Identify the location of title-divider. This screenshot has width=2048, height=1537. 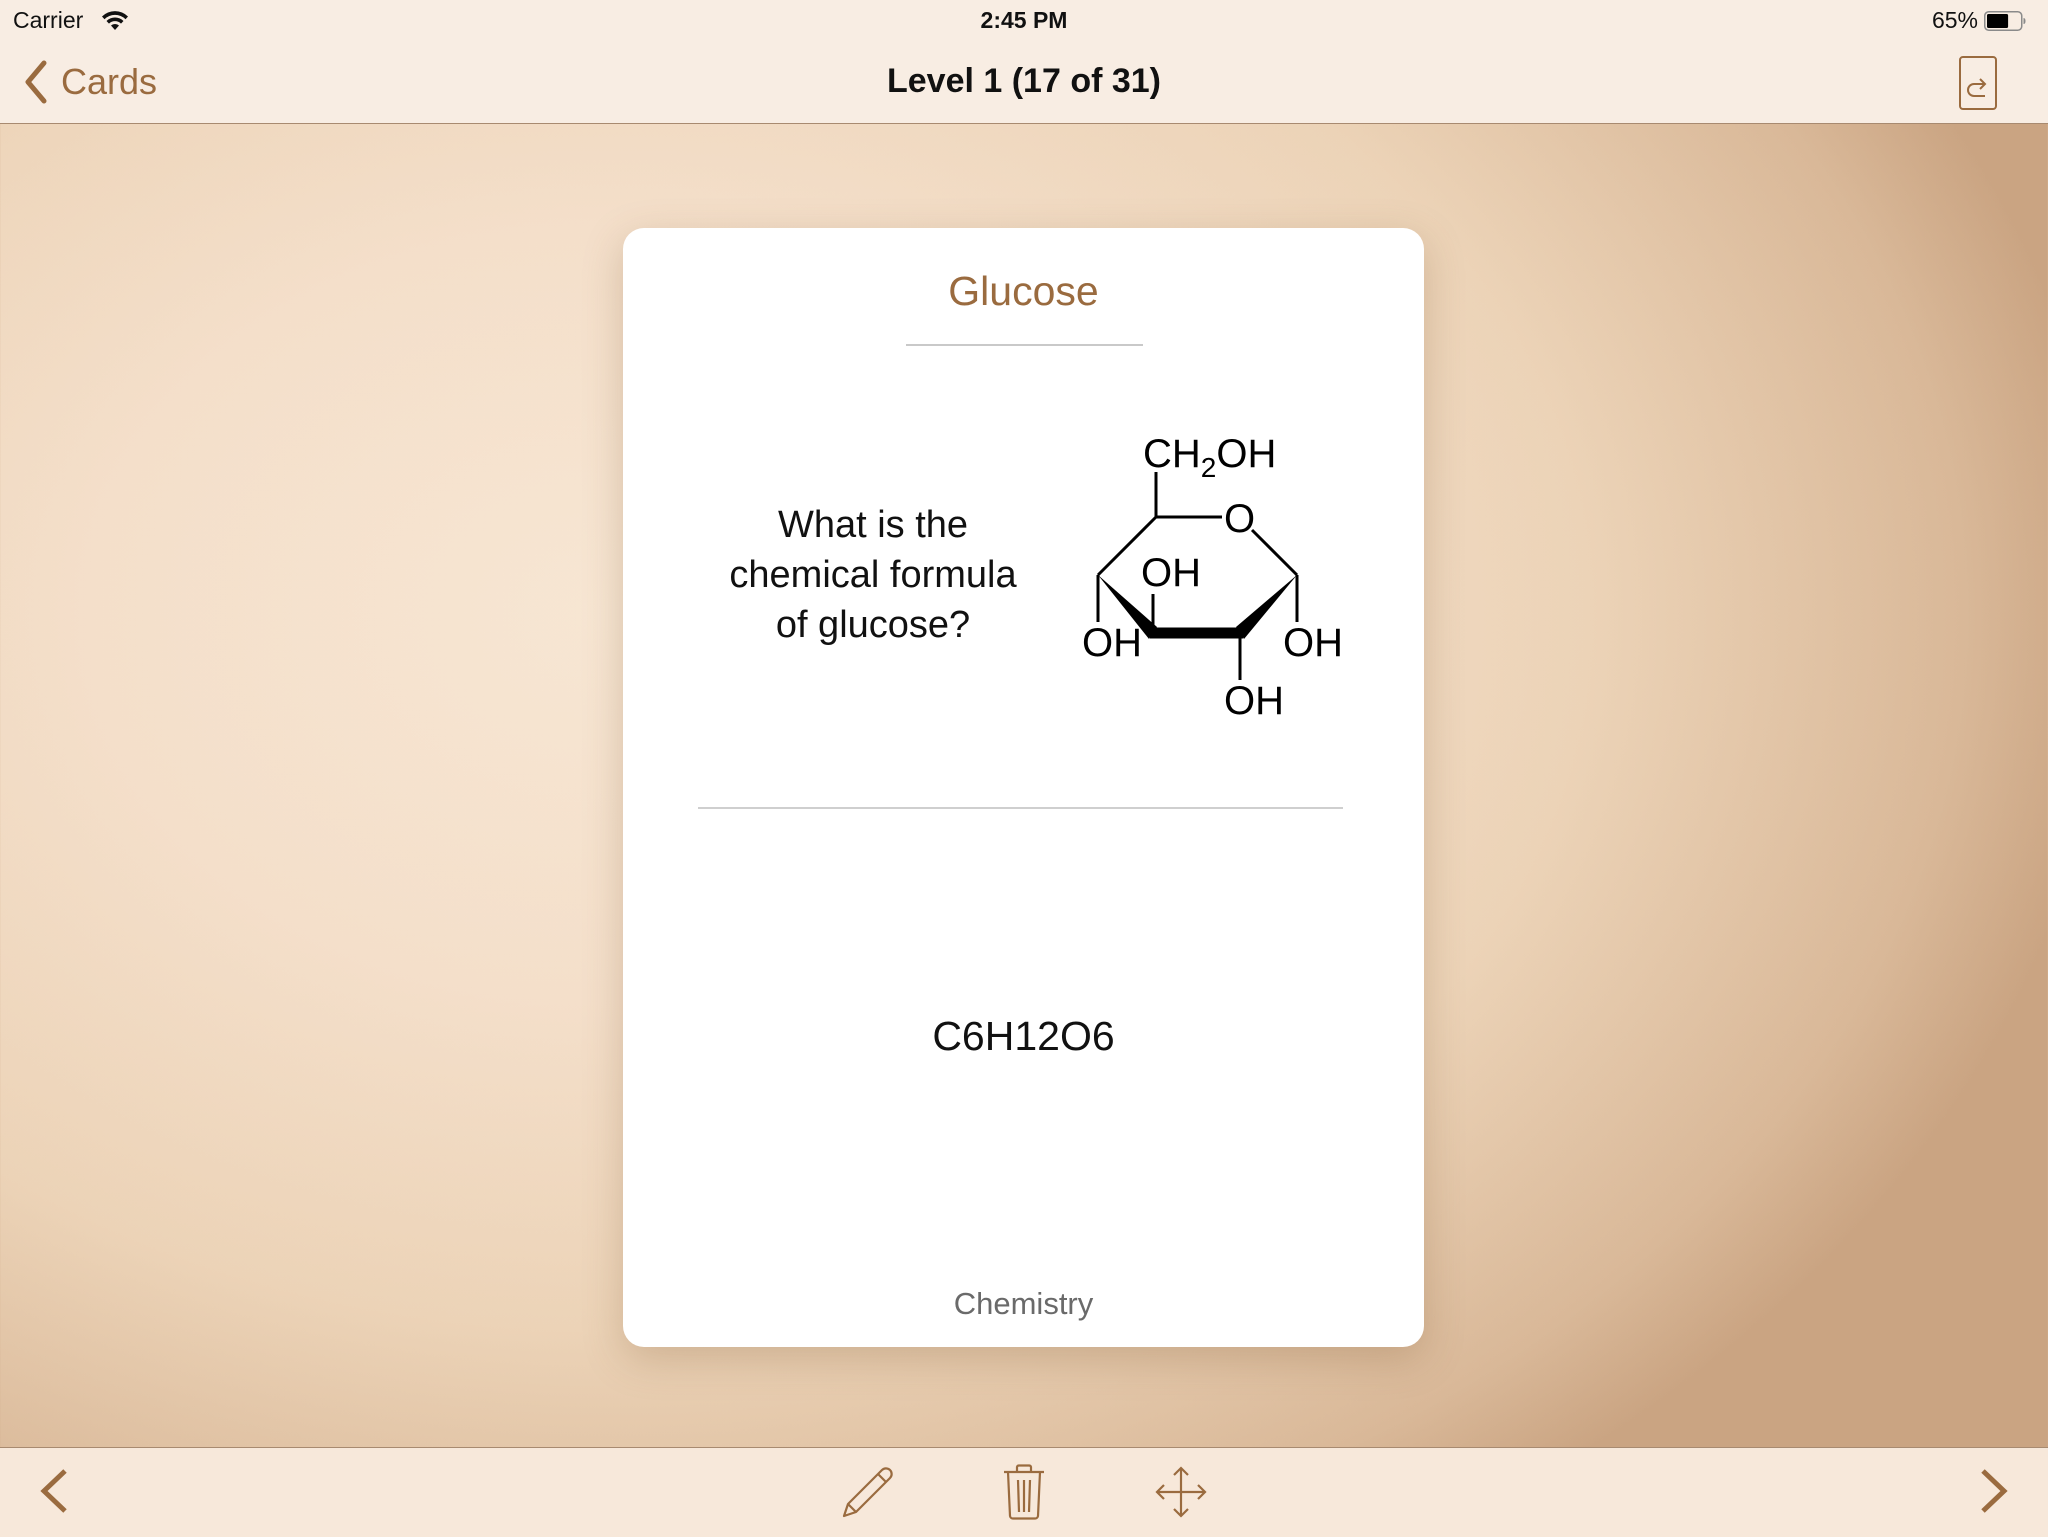
(1024, 345).